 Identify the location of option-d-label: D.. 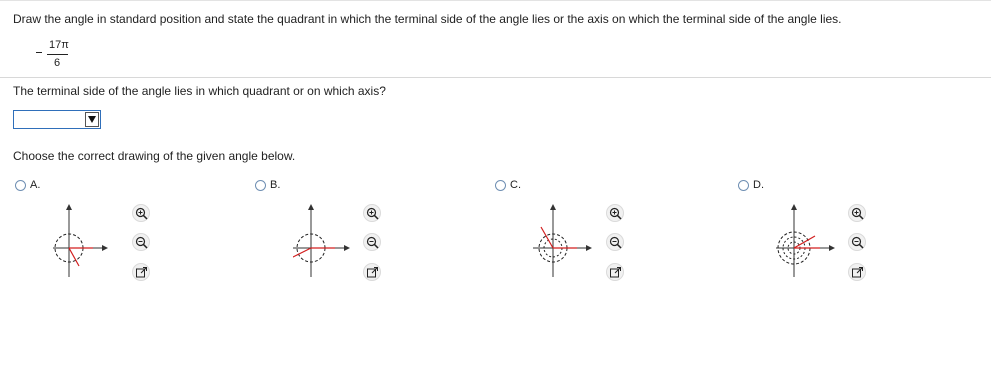
(758, 185).